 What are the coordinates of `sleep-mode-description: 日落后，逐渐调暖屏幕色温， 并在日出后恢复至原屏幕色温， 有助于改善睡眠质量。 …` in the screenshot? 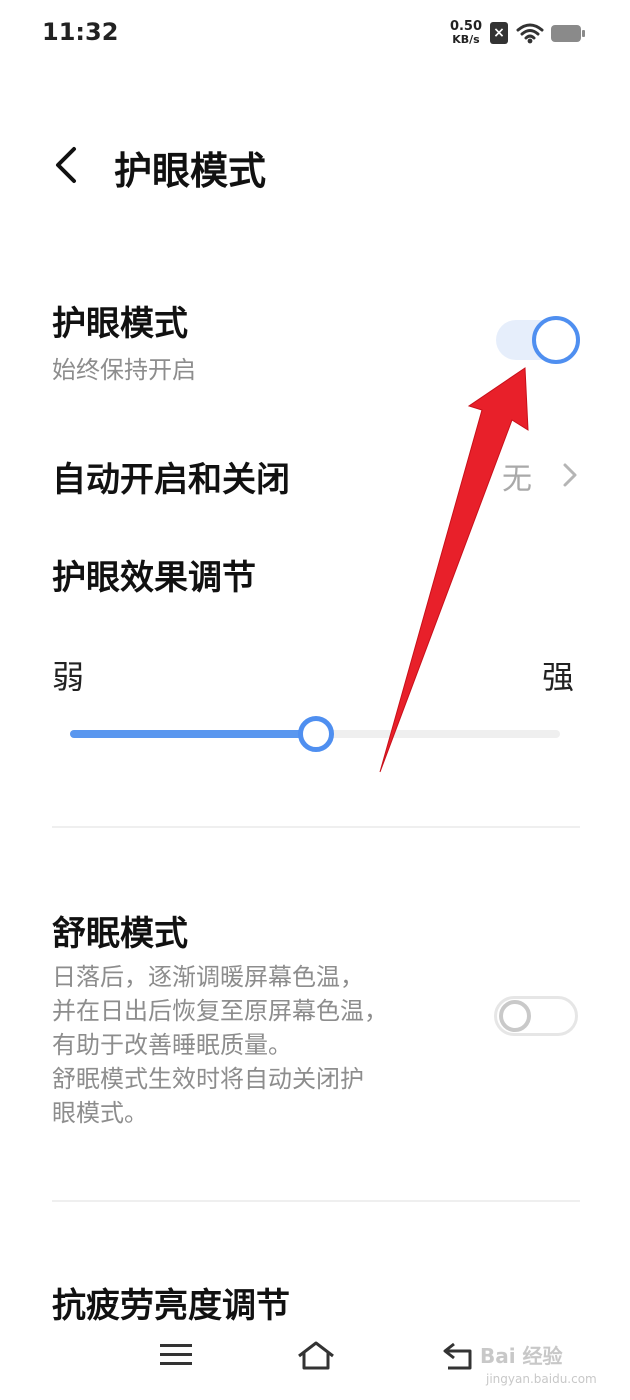 It's located at (252, 1045).